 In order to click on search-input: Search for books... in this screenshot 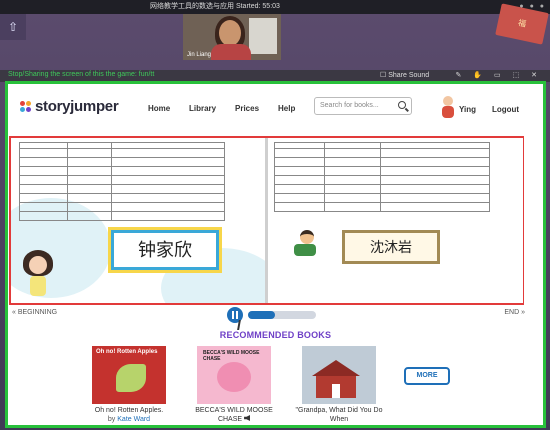, I will do `click(363, 106)`.